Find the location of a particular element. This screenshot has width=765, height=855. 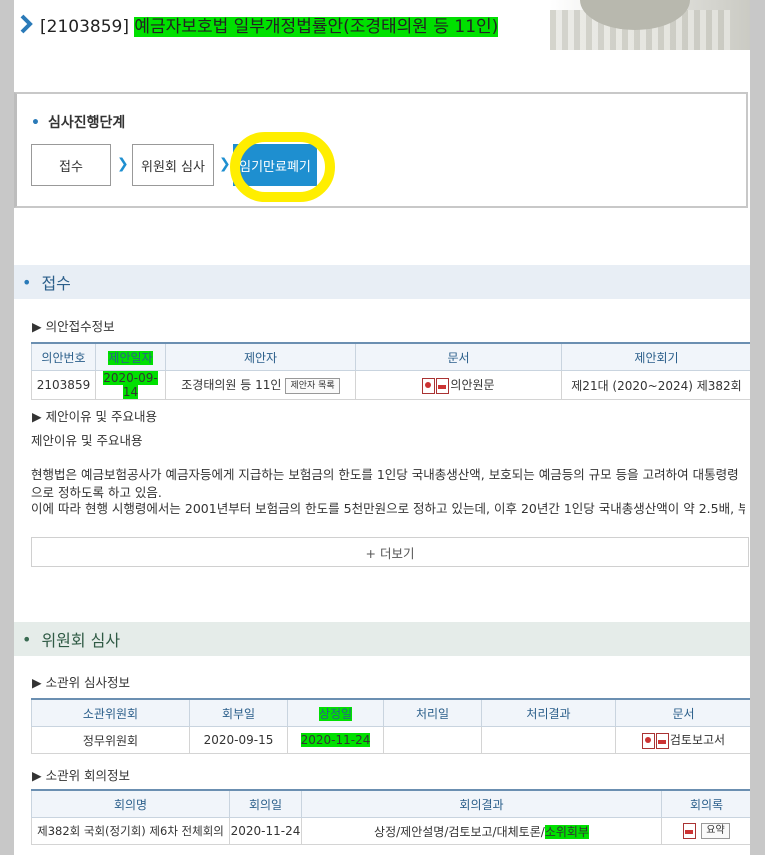

session-cell: 제21대 (2020~2024) 제382회 is located at coordinates (655, 385).